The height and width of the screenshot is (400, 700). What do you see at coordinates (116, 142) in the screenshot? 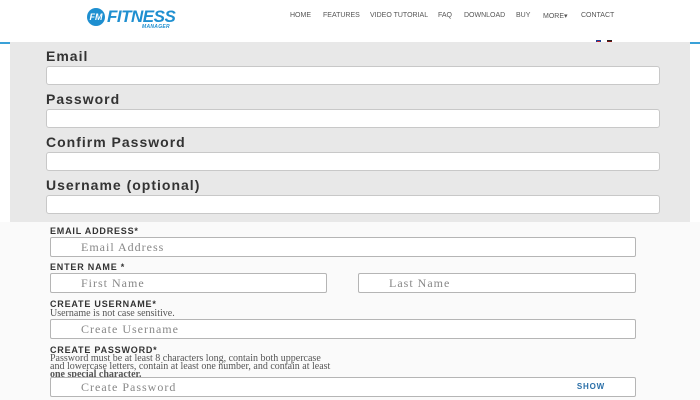
I see `confirm-password-label: Confirm Password` at bounding box center [116, 142].